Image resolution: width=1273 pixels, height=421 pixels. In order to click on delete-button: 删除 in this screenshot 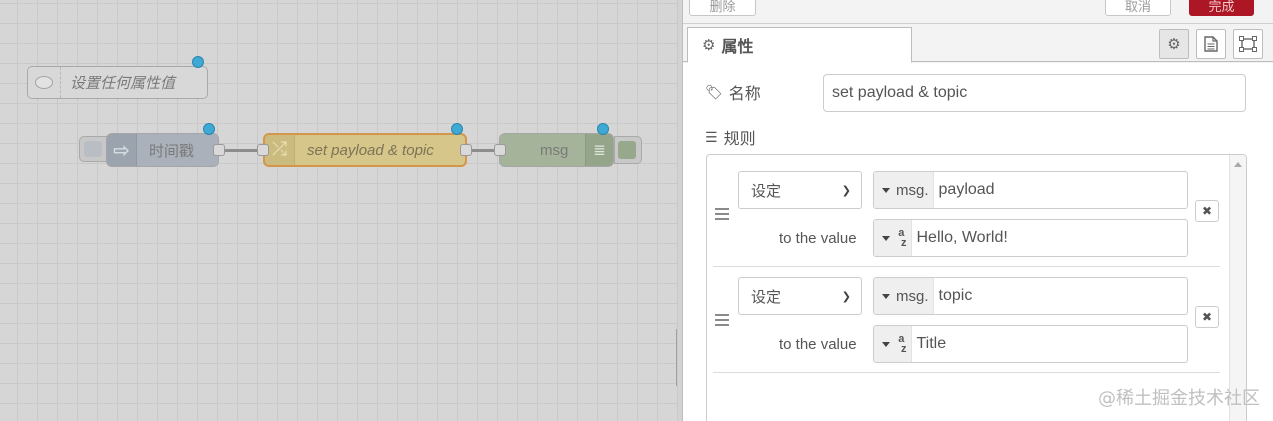, I will do `click(722, 8)`.